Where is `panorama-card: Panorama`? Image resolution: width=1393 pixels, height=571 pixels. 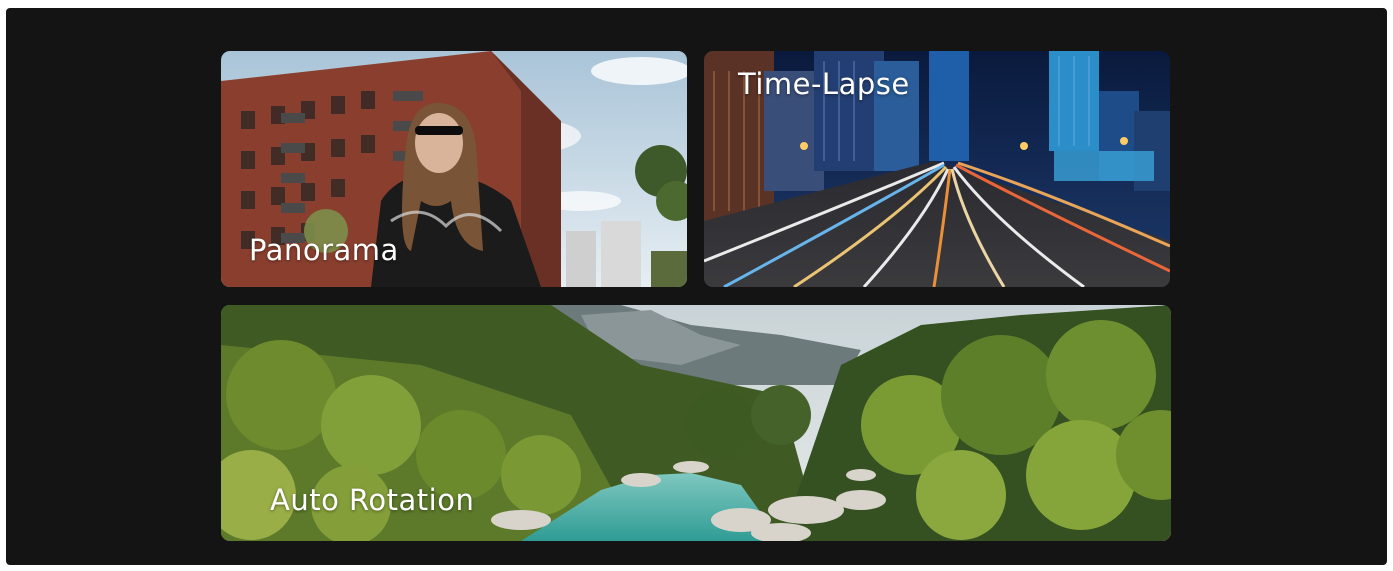 panorama-card: Panorama is located at coordinates (454, 169).